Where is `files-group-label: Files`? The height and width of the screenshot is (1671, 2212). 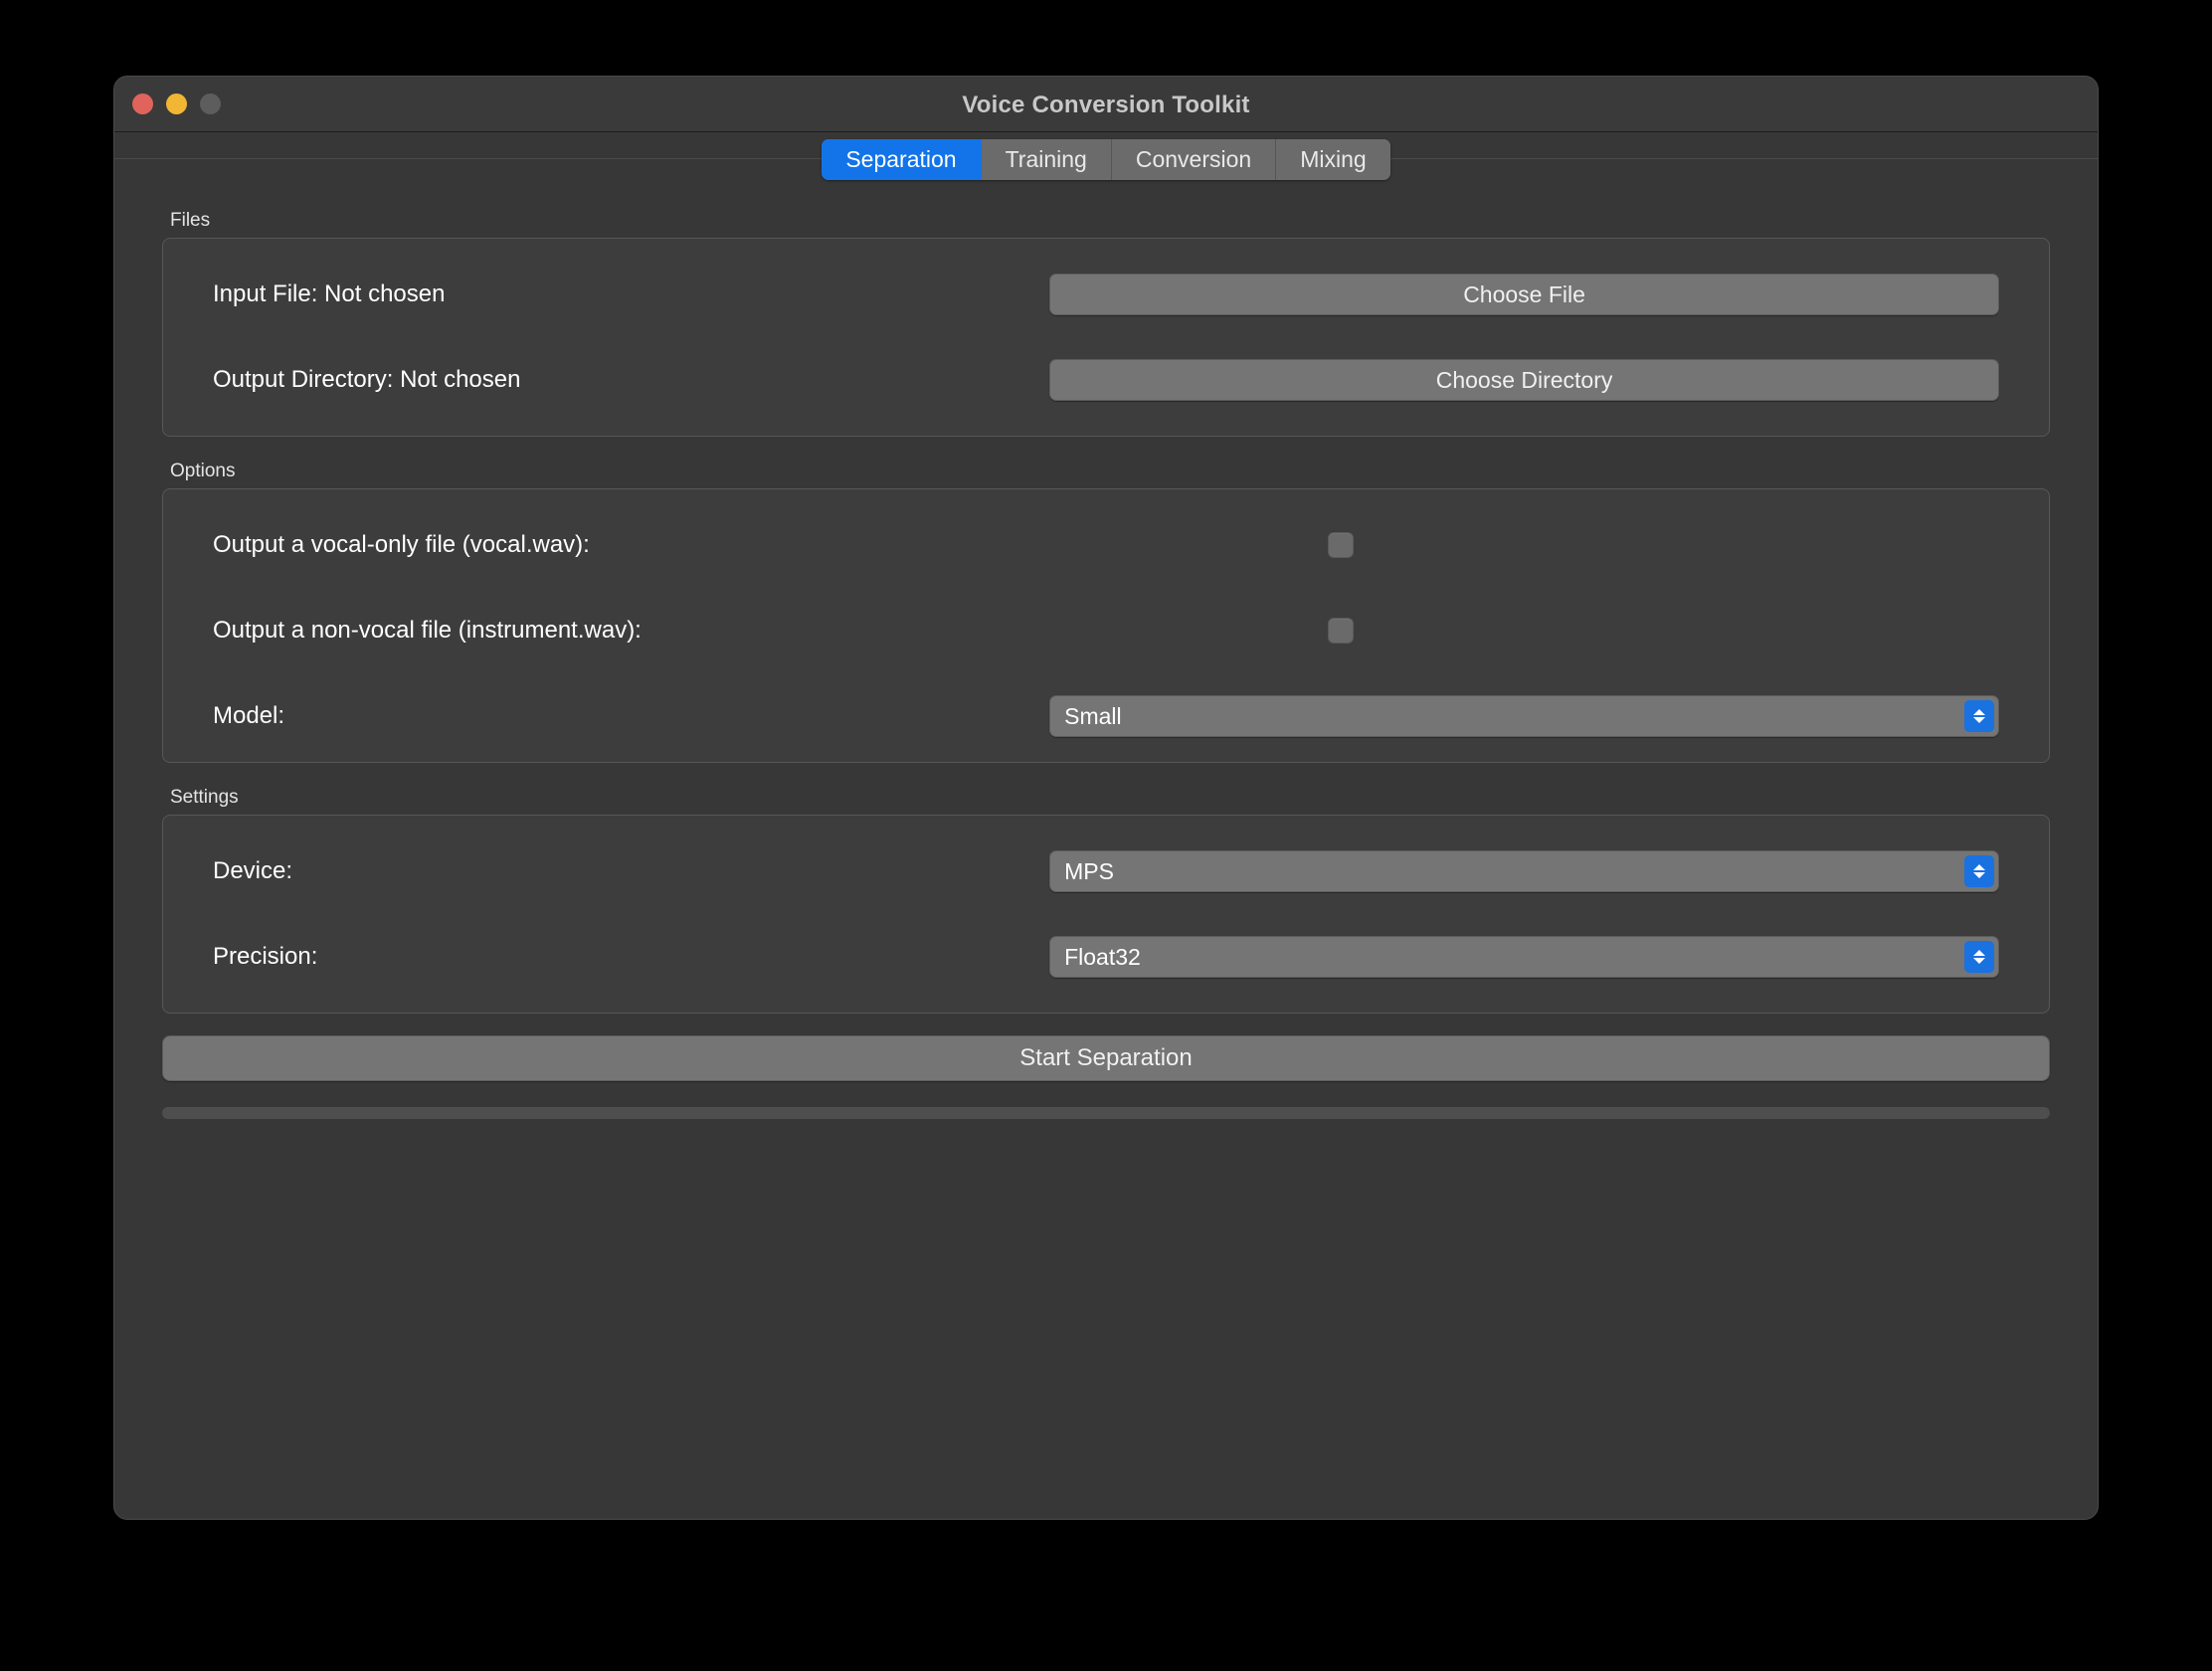
files-group-label: Files is located at coordinates (190, 220).